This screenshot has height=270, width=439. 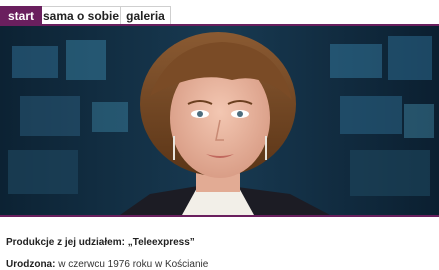 What do you see at coordinates (219, 216) in the screenshot?
I see `hero-bottom-rule` at bounding box center [219, 216].